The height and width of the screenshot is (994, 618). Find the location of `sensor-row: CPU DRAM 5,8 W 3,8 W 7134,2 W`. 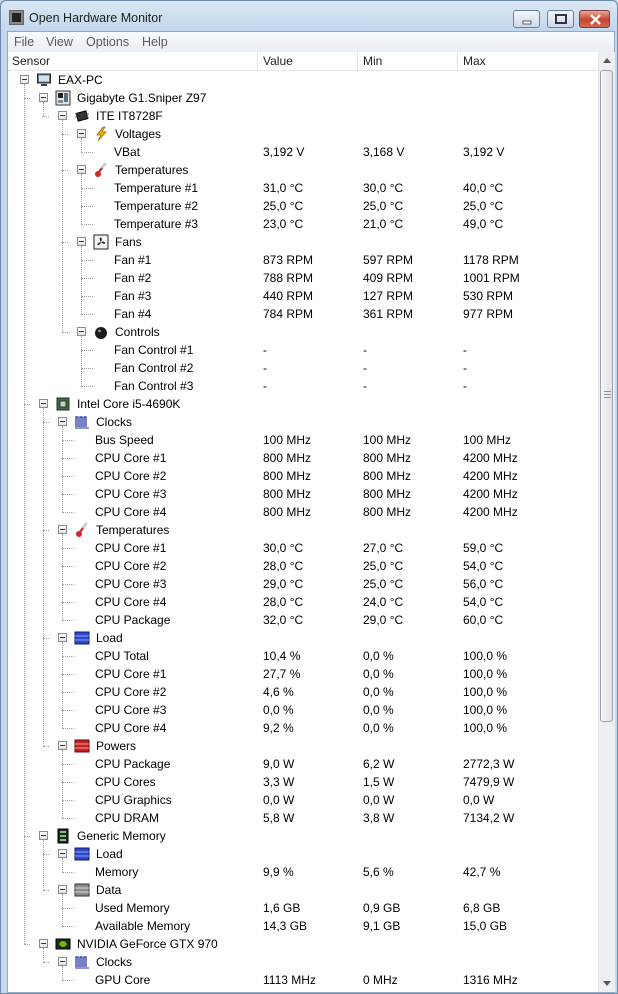

sensor-row: CPU DRAM 5,8 W 3,8 W 7134,2 W is located at coordinates (303, 818).